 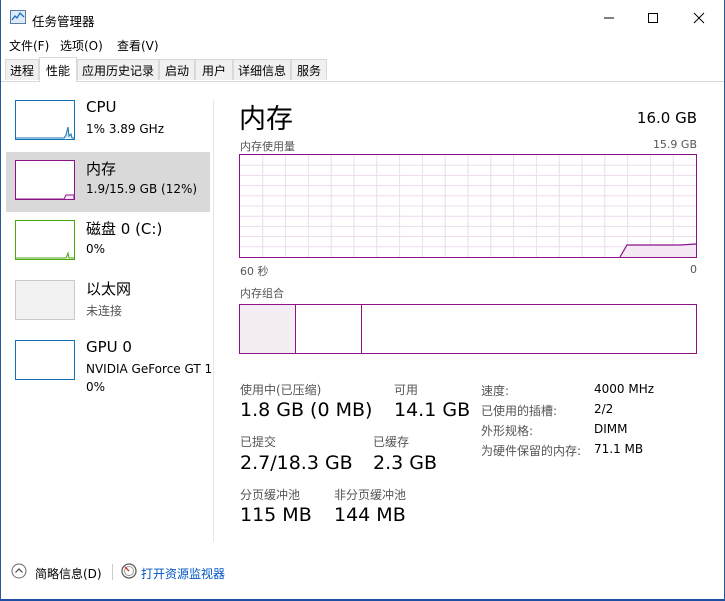 What do you see at coordinates (45, 120) in the screenshot?
I see `cpu-thumbnail-graph` at bounding box center [45, 120].